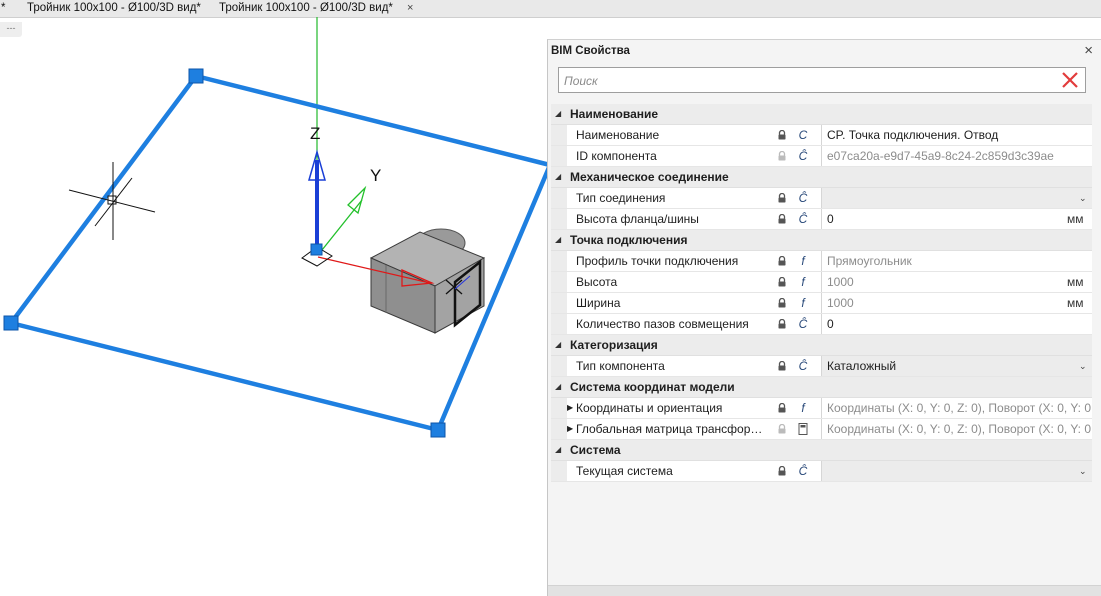 This screenshot has height=596, width=1101. Describe the element at coordinates (410, 8) in the screenshot. I see `tab-close-icon: ×` at that location.